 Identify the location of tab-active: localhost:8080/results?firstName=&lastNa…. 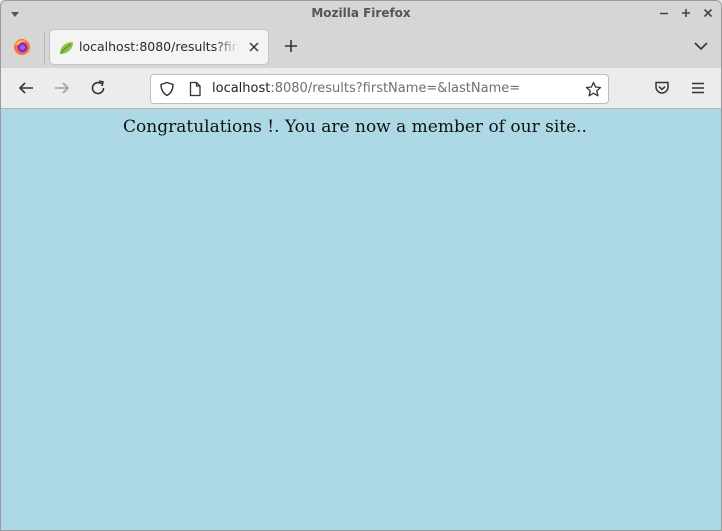
(159, 47).